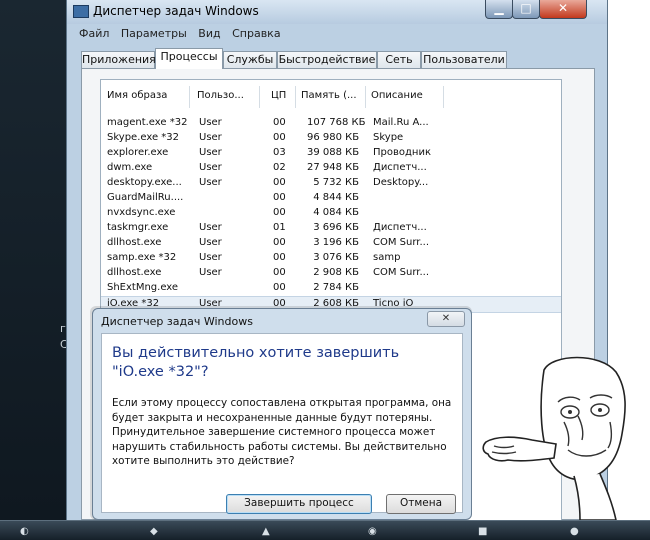 The image size is (650, 540). What do you see at coordinates (142, 257) in the screenshot?
I see `cell-name: samp.exe *32` at bounding box center [142, 257].